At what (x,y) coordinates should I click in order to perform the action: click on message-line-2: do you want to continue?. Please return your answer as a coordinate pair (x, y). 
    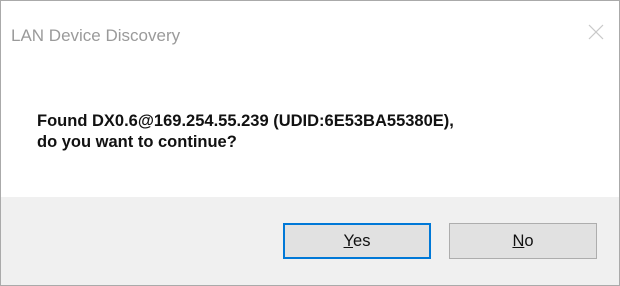
    Looking at the image, I should click on (137, 142).